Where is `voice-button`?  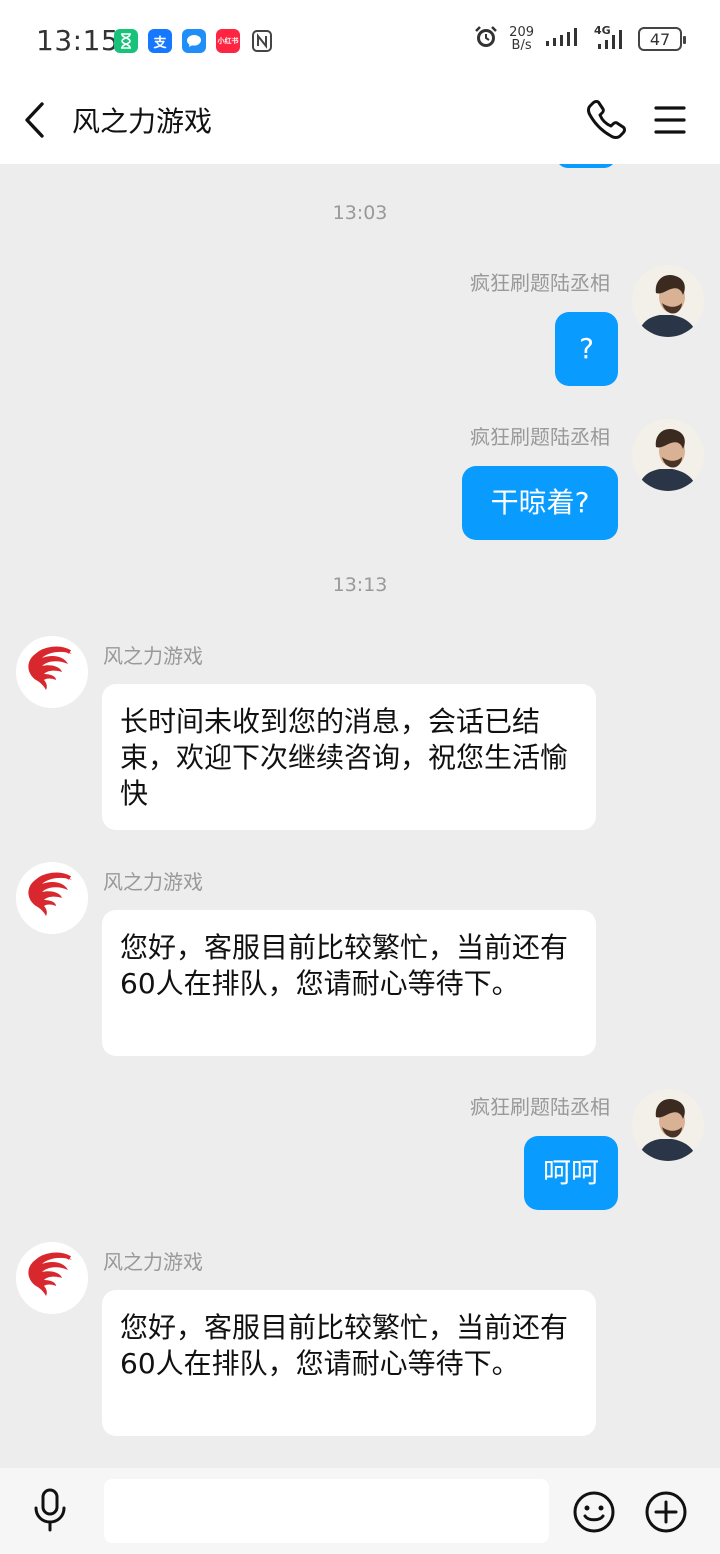
voice-button is located at coordinates (50, 1510).